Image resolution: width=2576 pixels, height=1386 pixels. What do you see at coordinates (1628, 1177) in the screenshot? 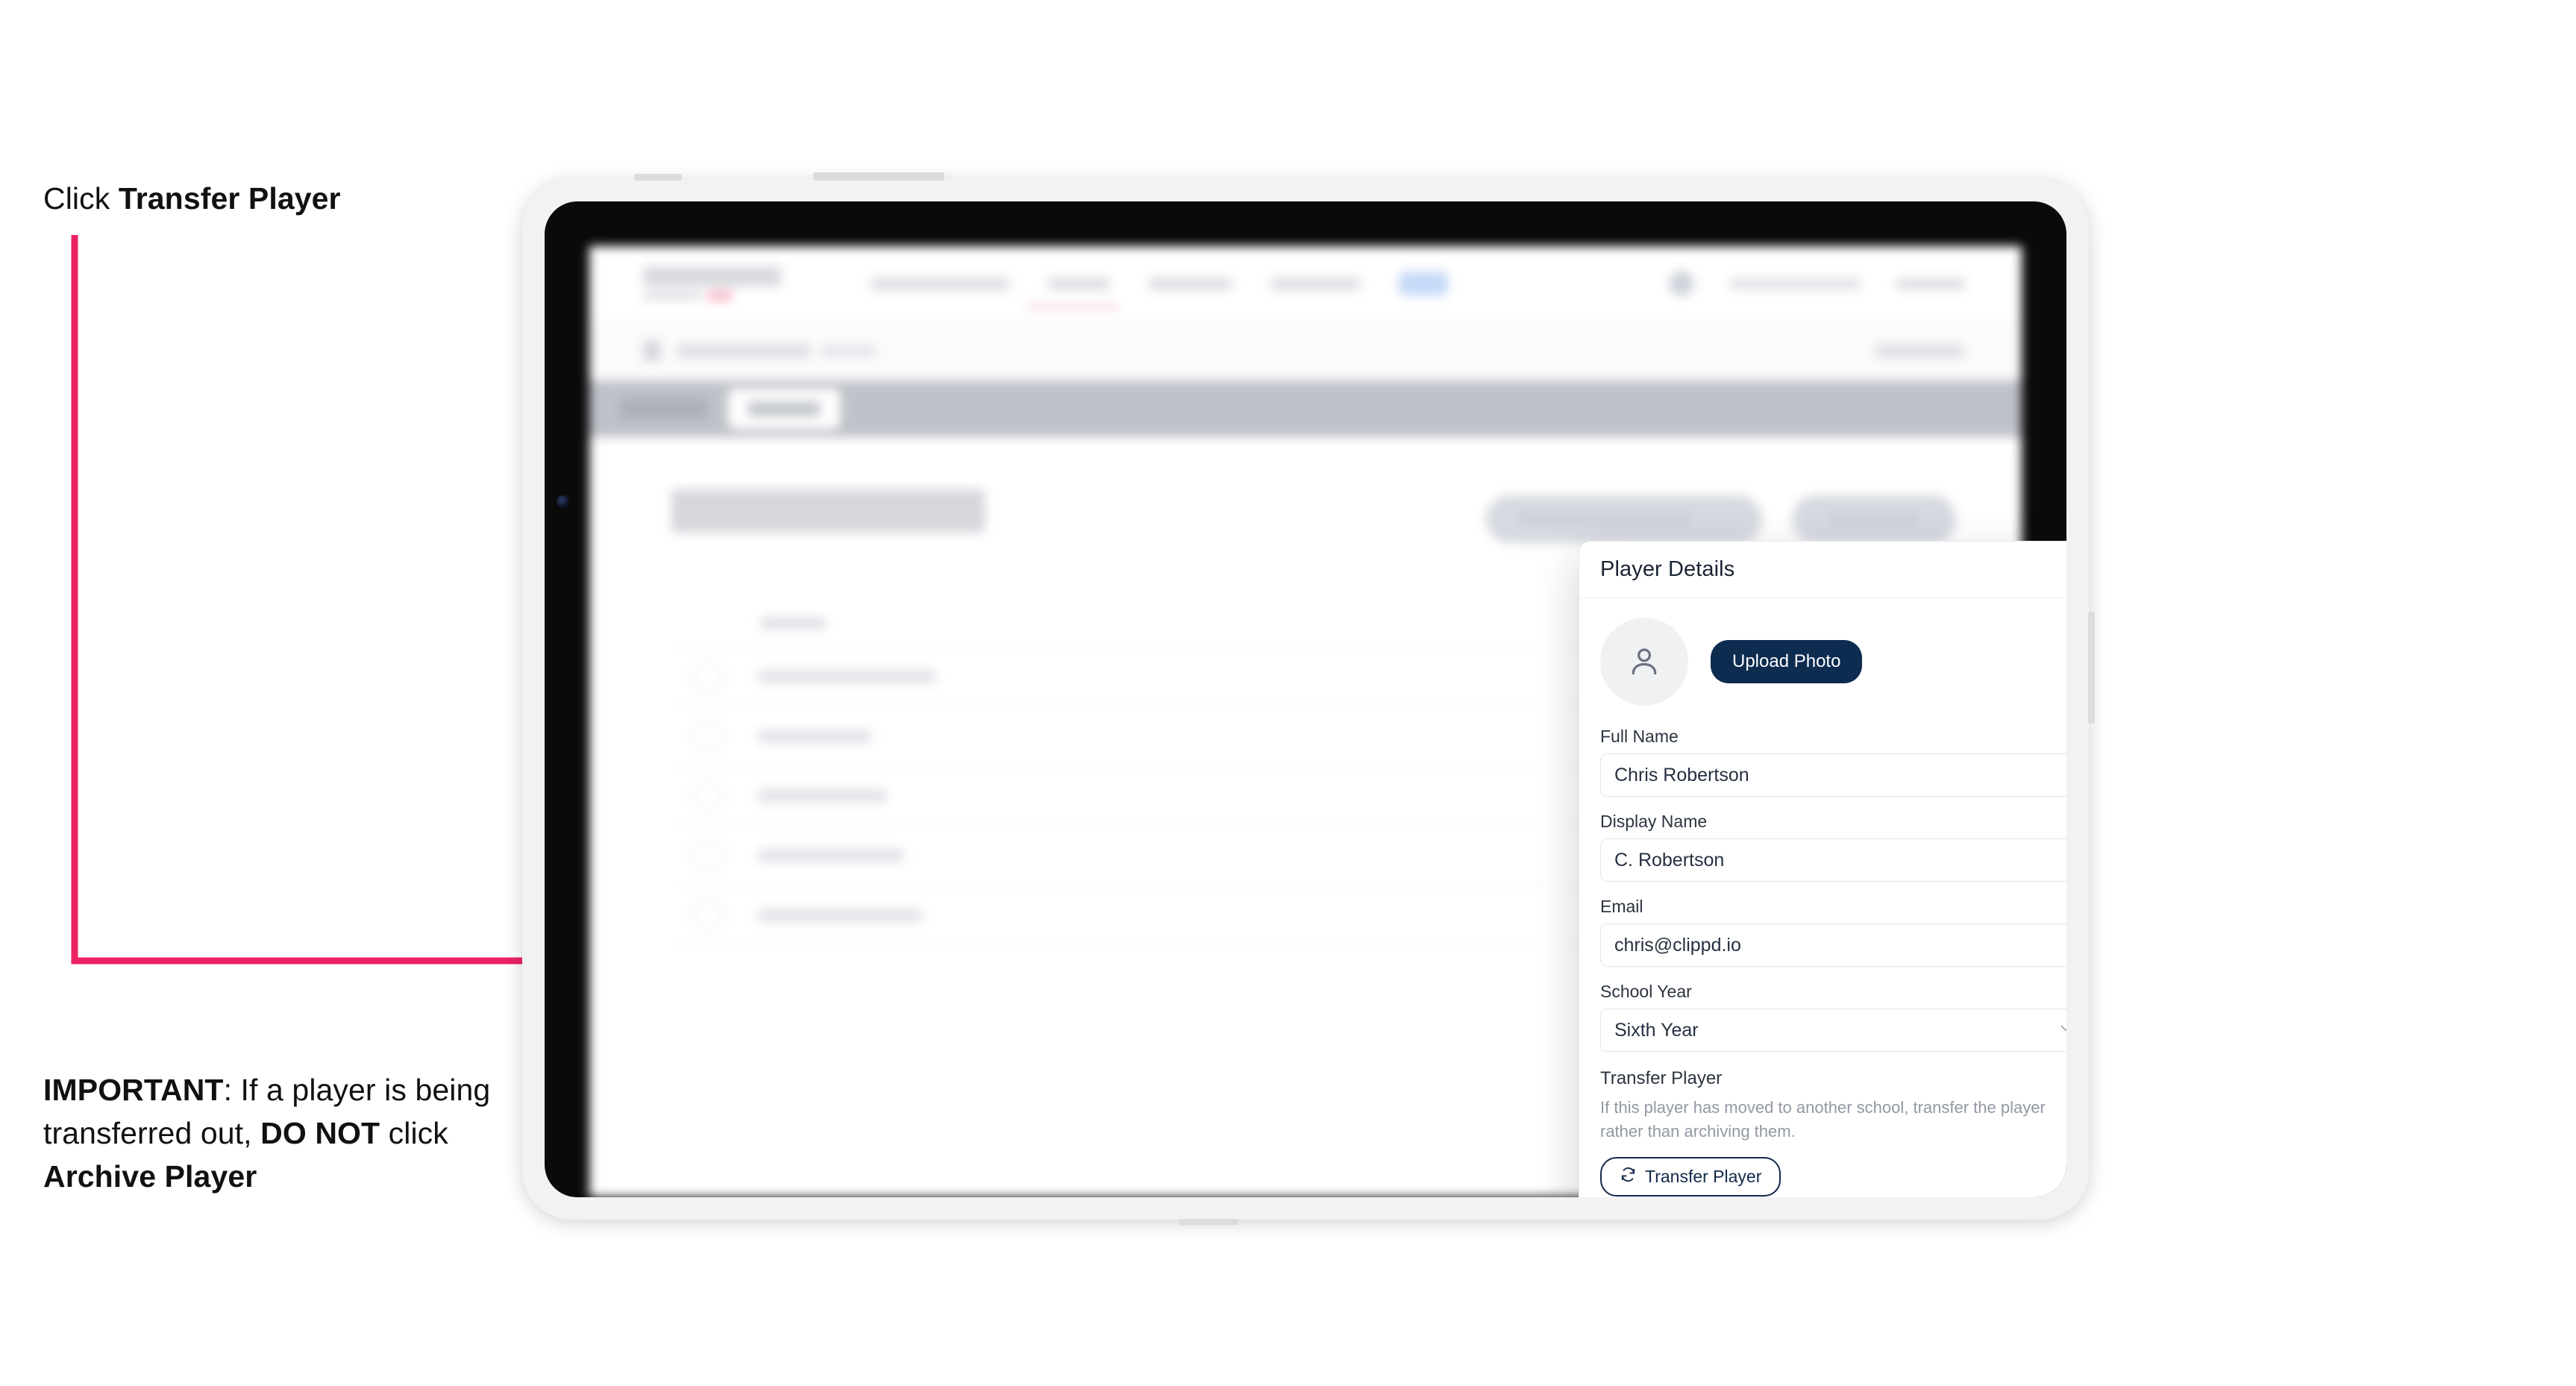
I see `transfer-icon` at bounding box center [1628, 1177].